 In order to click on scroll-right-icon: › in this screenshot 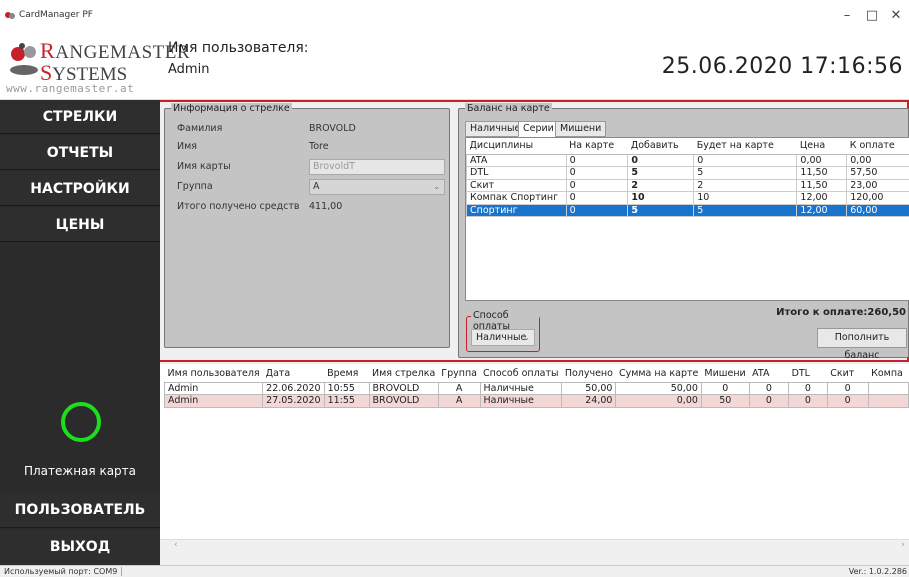, I will do `click(903, 545)`.